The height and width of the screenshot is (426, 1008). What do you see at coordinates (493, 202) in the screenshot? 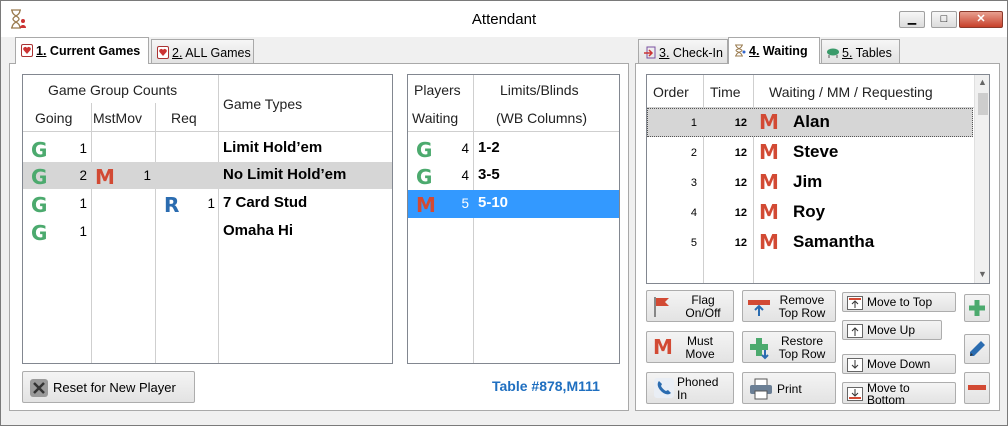
I see `limit-value: 5-10` at bounding box center [493, 202].